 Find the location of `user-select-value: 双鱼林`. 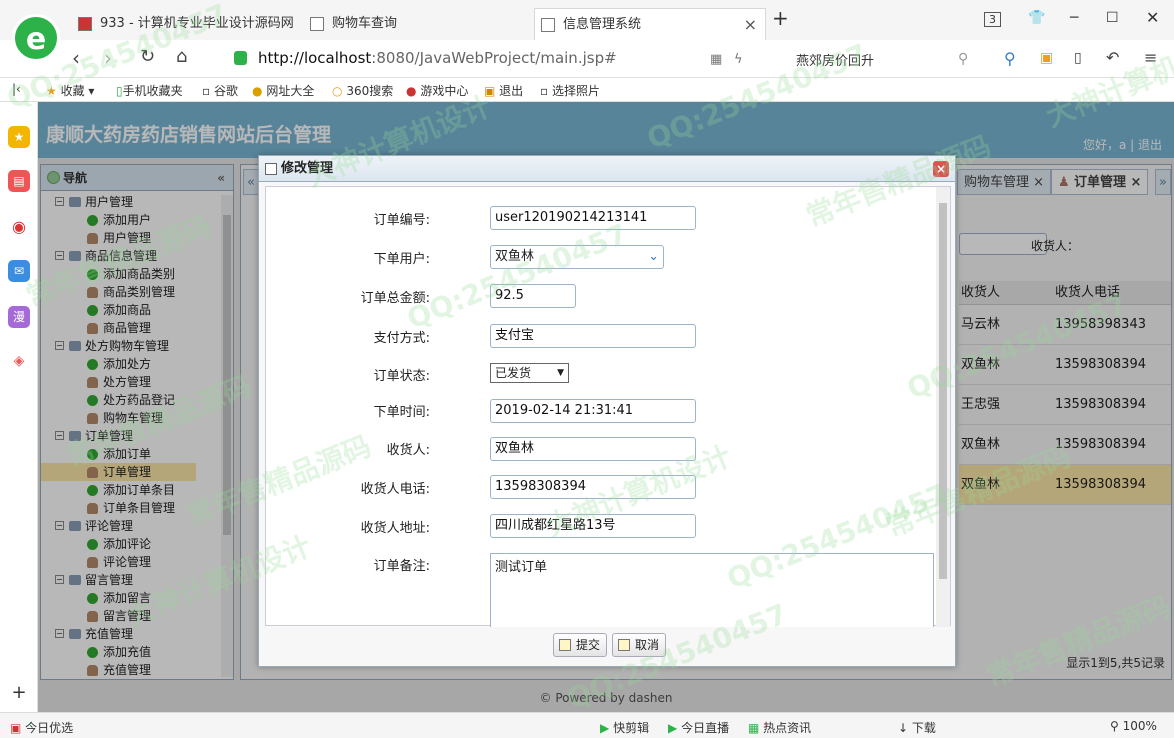

user-select-value: 双鱼林 is located at coordinates (515, 256).